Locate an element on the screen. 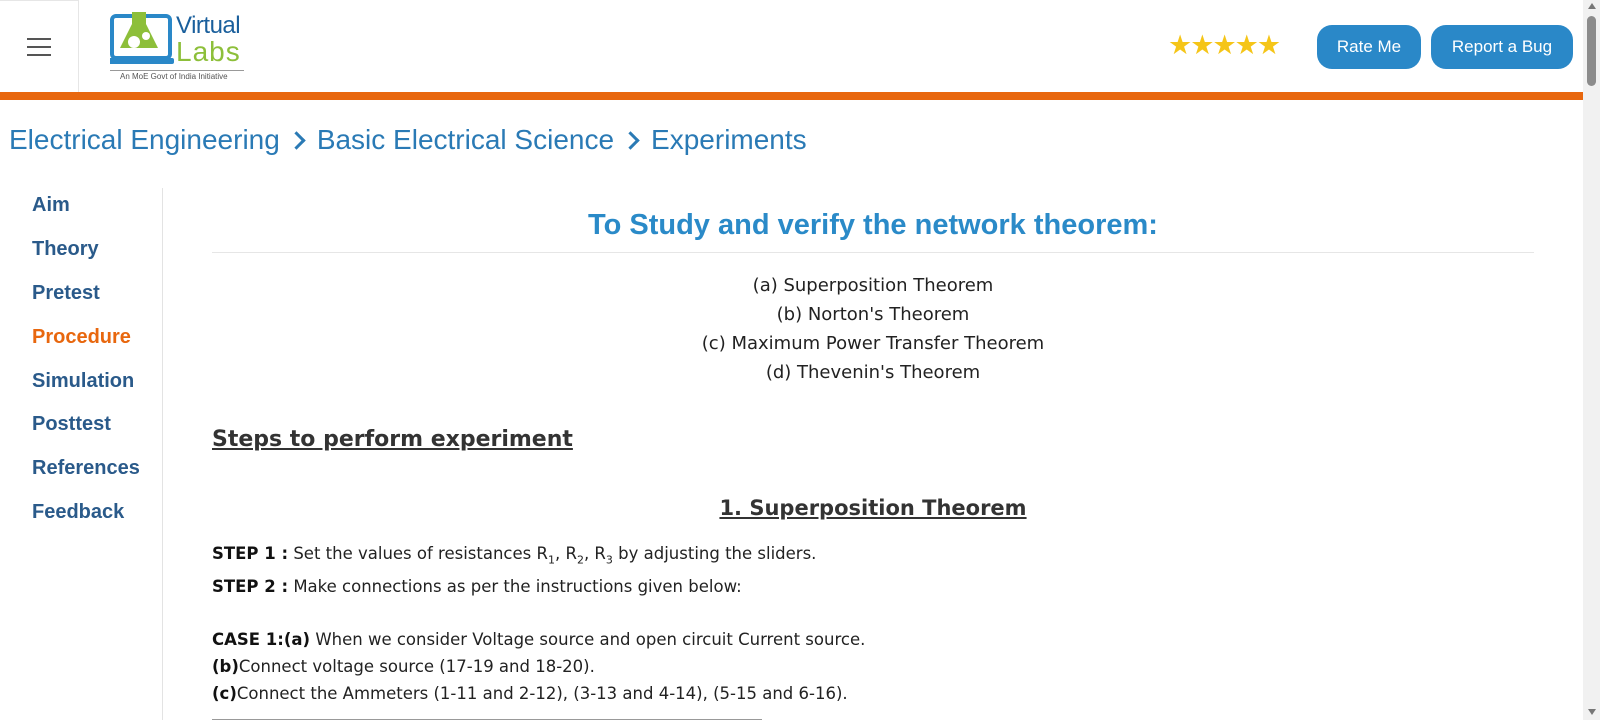 The height and width of the screenshot is (720, 1600). subscript: 2 is located at coordinates (580, 560).